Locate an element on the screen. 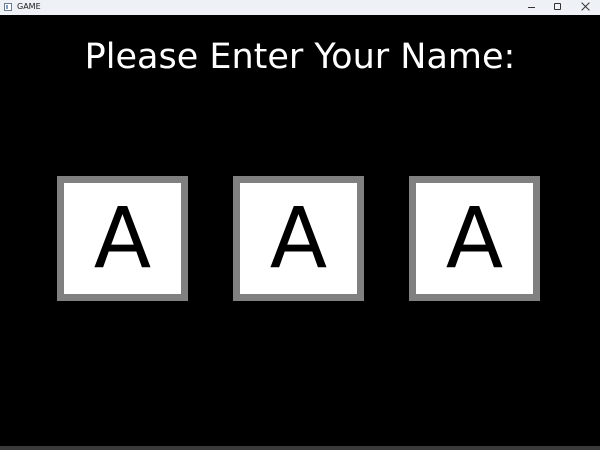 This screenshot has width=600, height=450. letter-slot-1-letter: A is located at coordinates (122, 238).